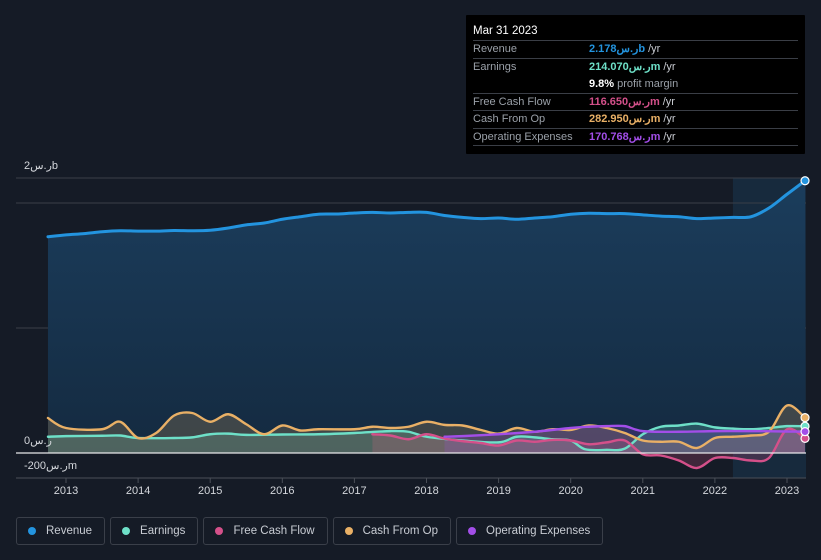 The image size is (821, 560). I want to click on y-axis-label-top: 2ر.سb, so click(41, 166).